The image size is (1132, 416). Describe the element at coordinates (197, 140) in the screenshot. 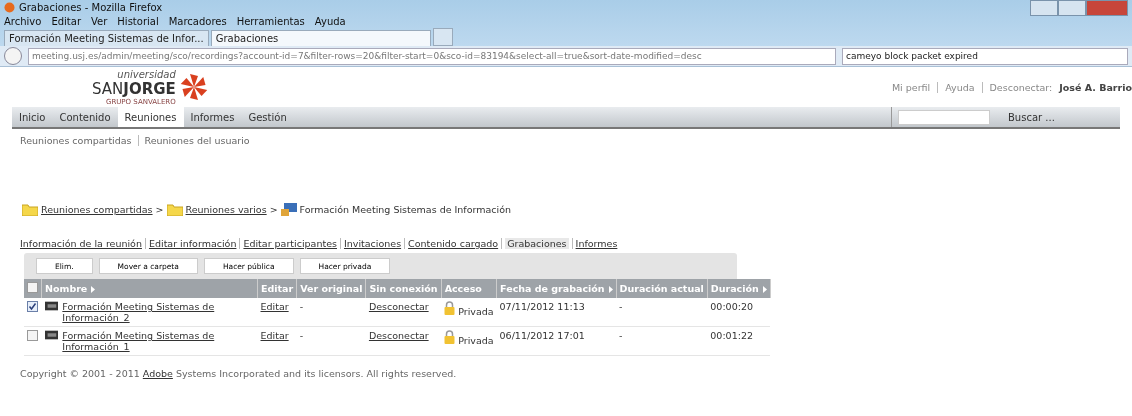

I see `subnav-link: Reuniones del usuario` at that location.